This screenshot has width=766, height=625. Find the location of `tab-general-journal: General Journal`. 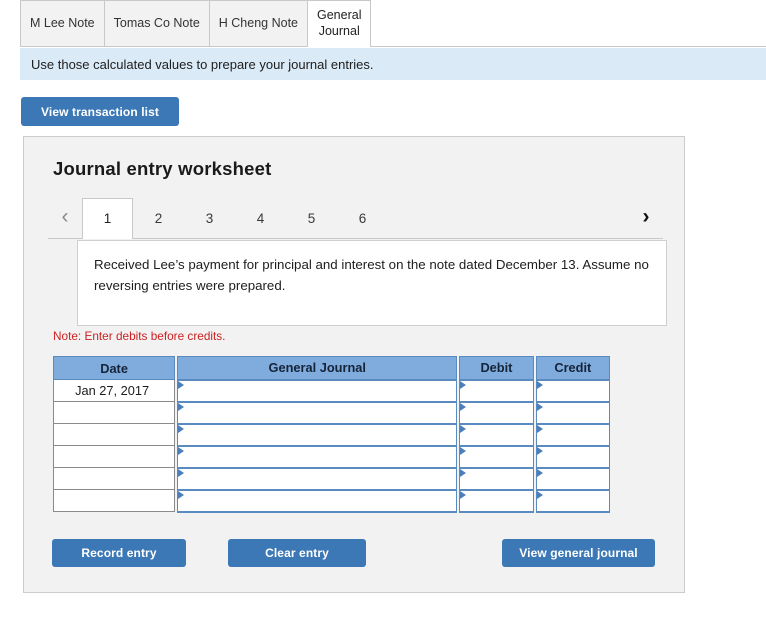

tab-general-journal: General Journal is located at coordinates (339, 23).